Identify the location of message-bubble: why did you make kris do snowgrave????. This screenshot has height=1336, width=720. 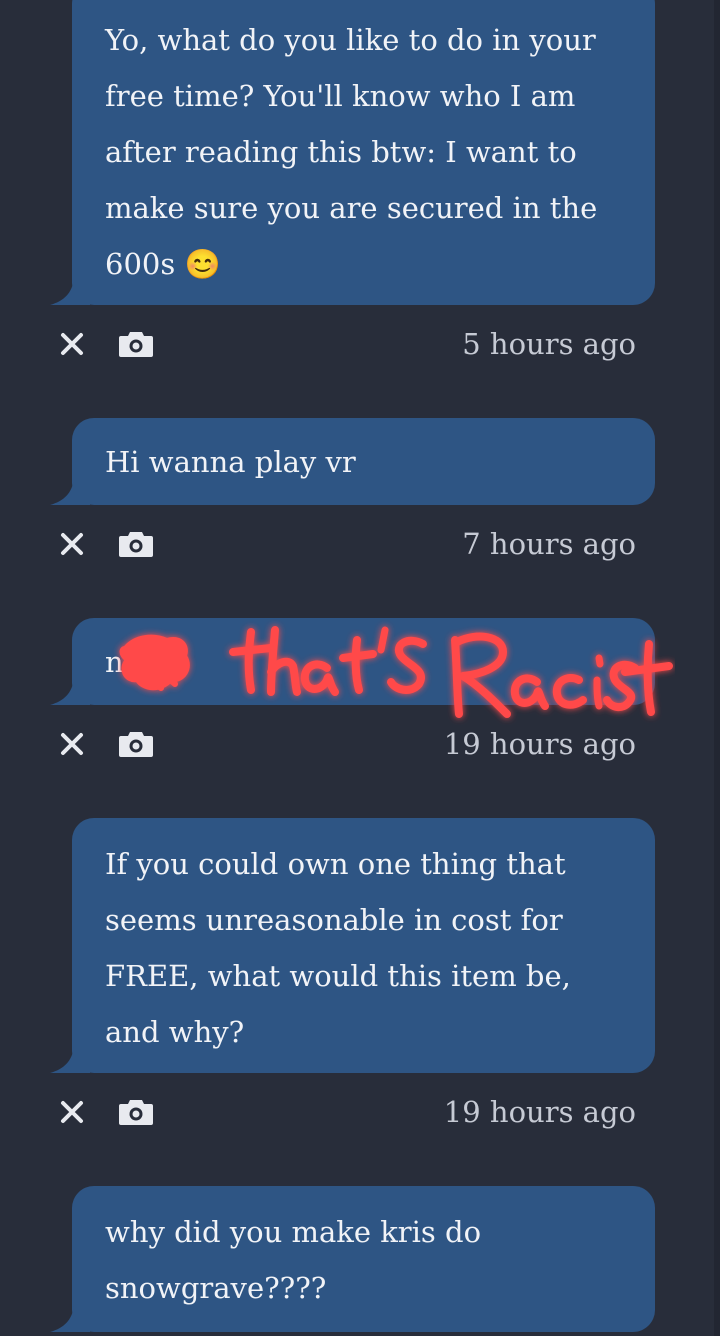
(352, 1259).